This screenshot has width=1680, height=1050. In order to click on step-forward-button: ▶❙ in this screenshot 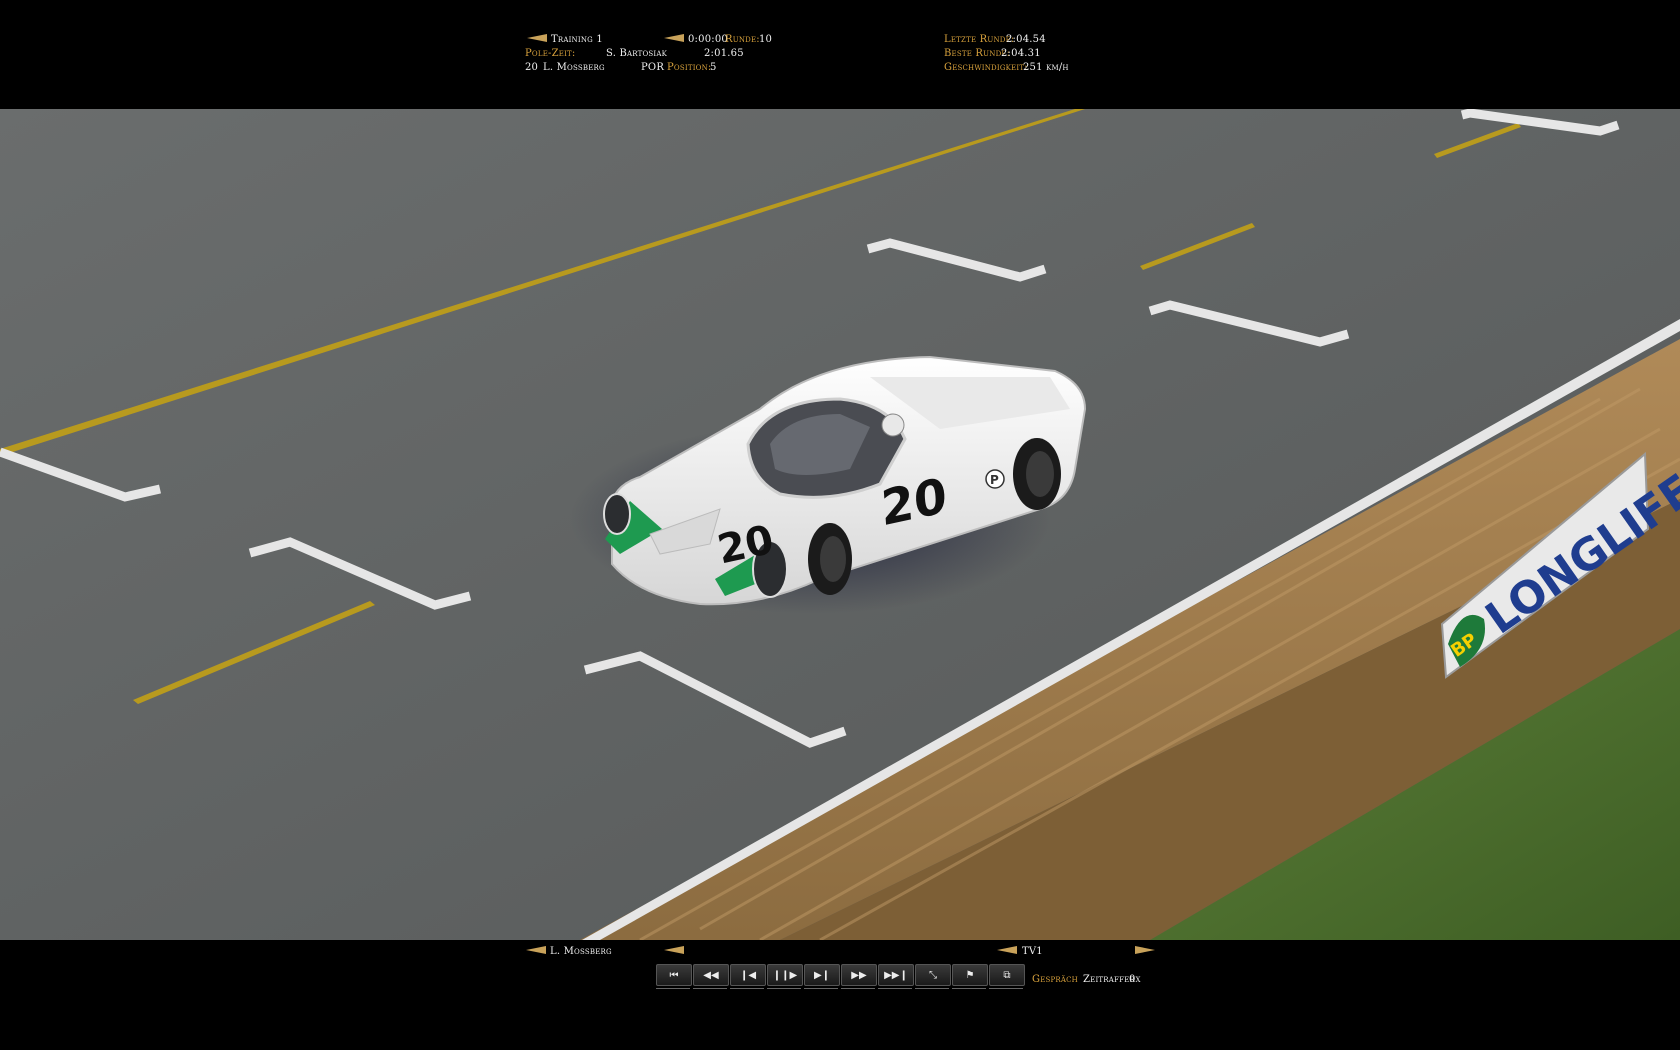, I will do `click(822, 975)`.